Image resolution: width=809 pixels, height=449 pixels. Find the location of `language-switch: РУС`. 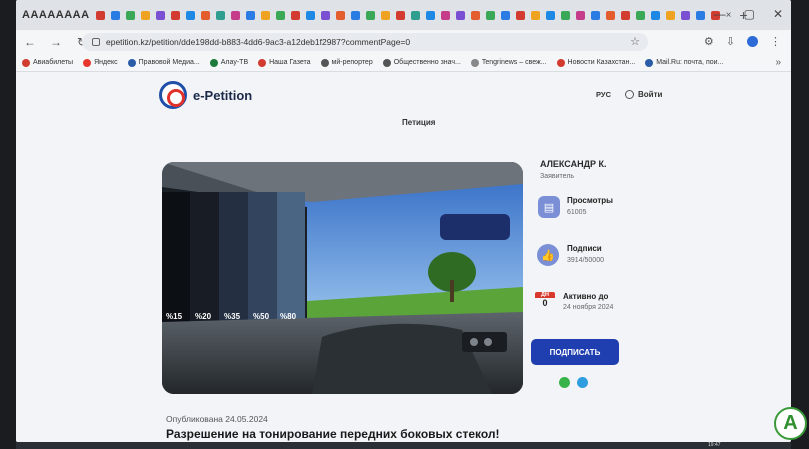

language-switch: РУС is located at coordinates (603, 94).